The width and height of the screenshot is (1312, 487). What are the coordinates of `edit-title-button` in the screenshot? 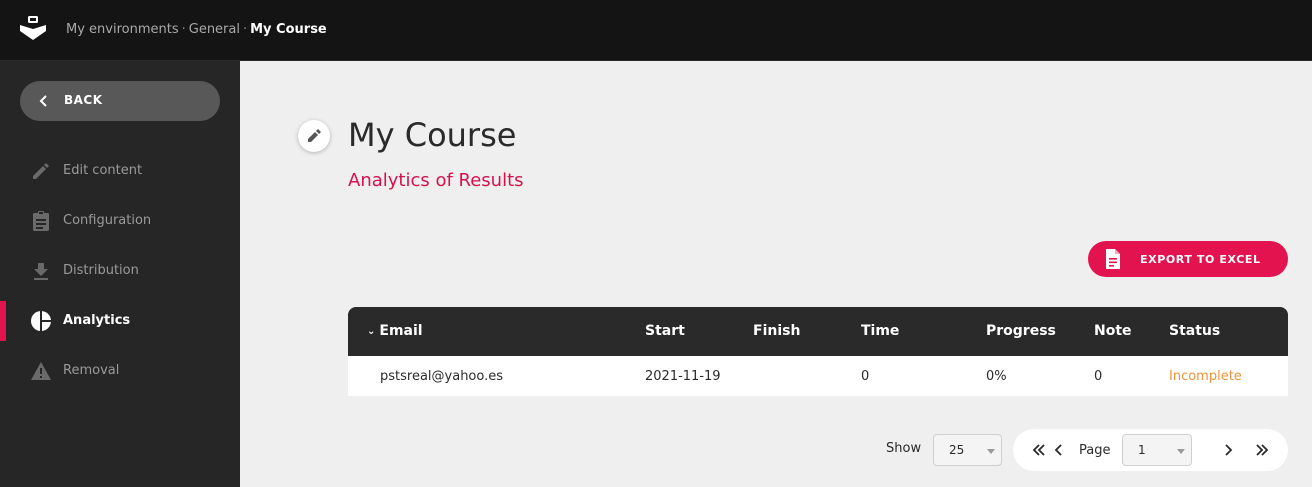 It's located at (314, 136).